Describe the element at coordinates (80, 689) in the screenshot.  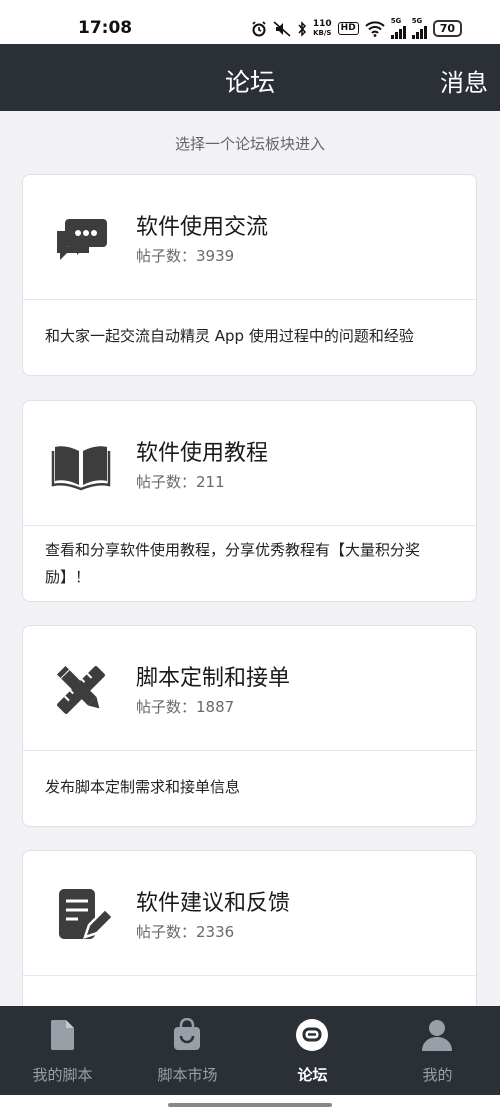
I see `pencil-ruler-icon` at that location.